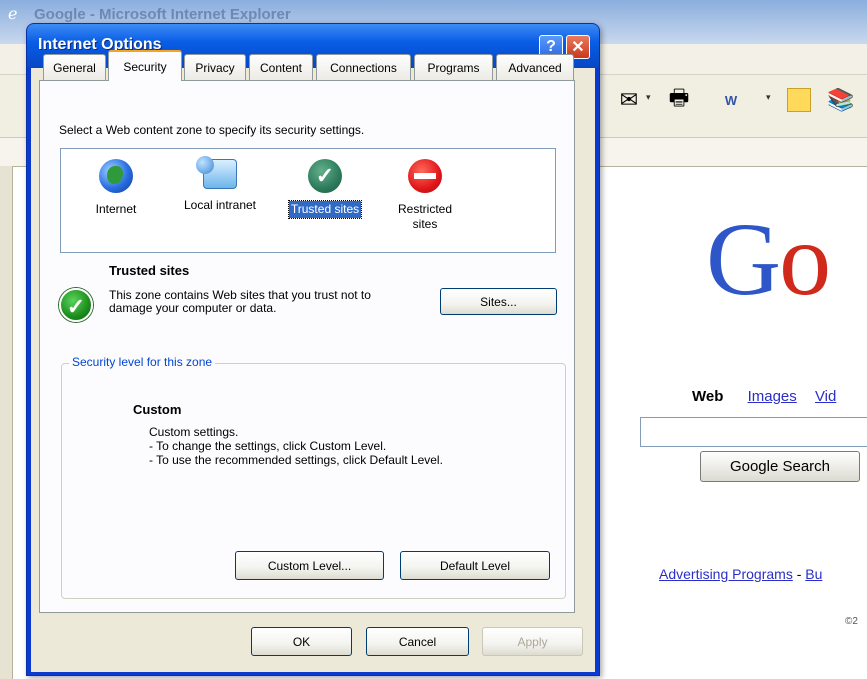 This screenshot has height=679, width=867. I want to click on google-search-input, so click(753, 432).